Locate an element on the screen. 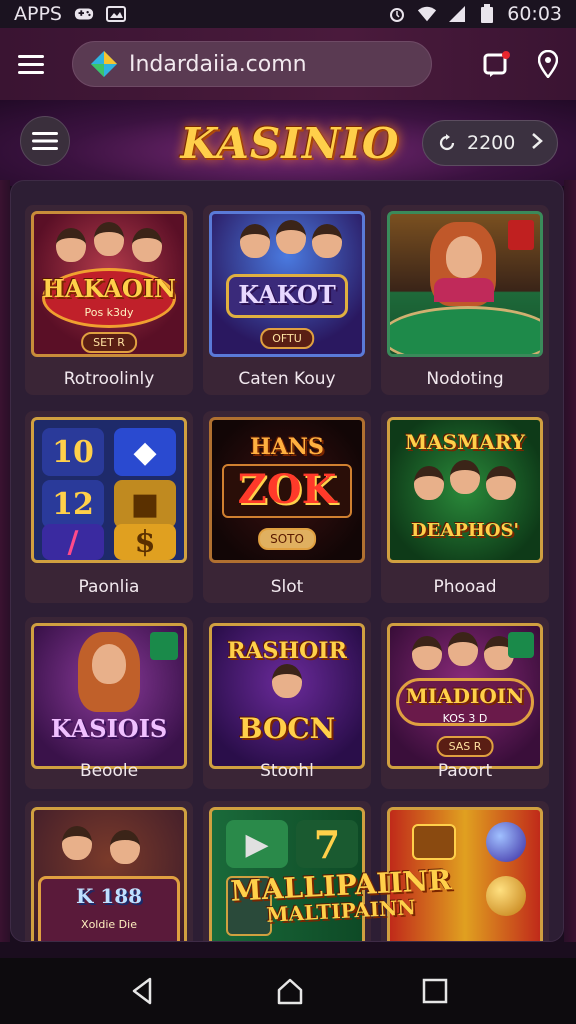 This screenshot has height=1024, width=576. coin-balance-button: 2200 is located at coordinates (490, 143).